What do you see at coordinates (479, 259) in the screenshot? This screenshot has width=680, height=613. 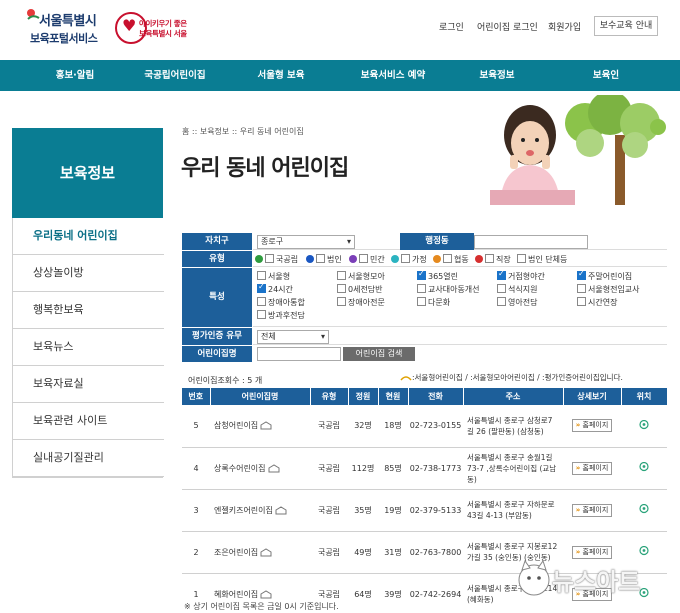 I see `red-dot-icon` at bounding box center [479, 259].